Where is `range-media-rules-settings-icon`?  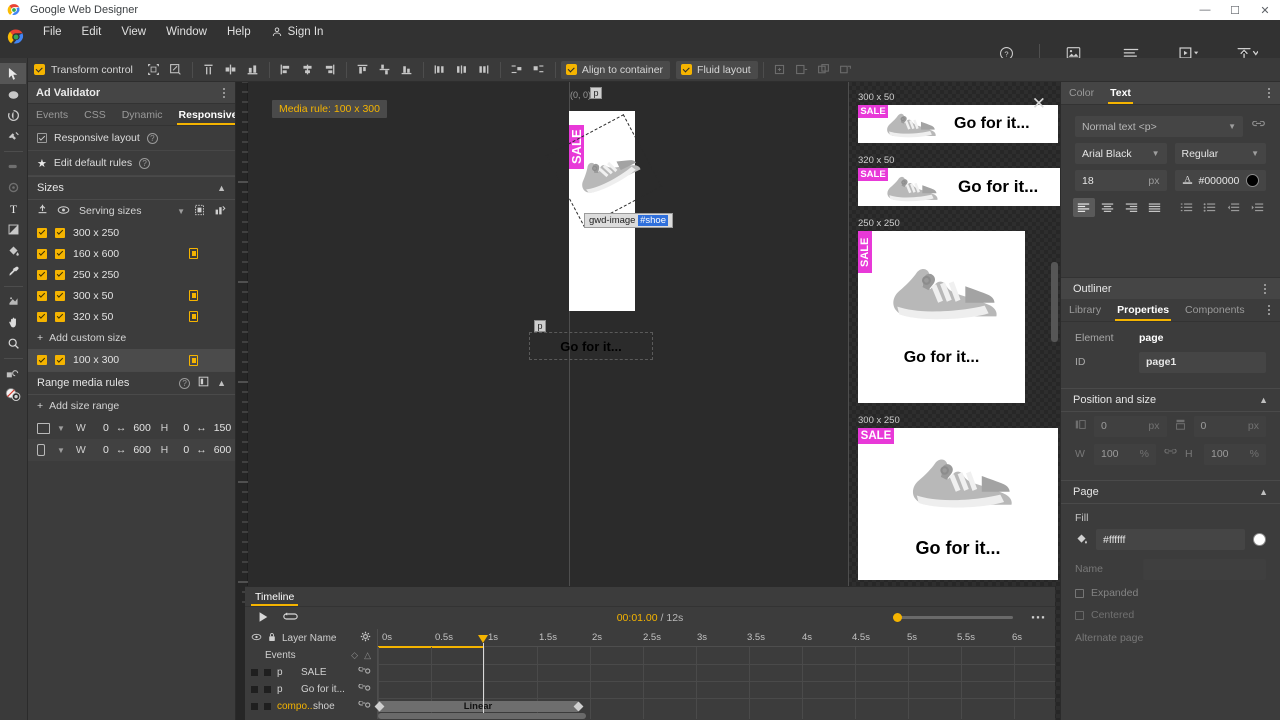
range-media-rules-settings-icon is located at coordinates (203, 383).